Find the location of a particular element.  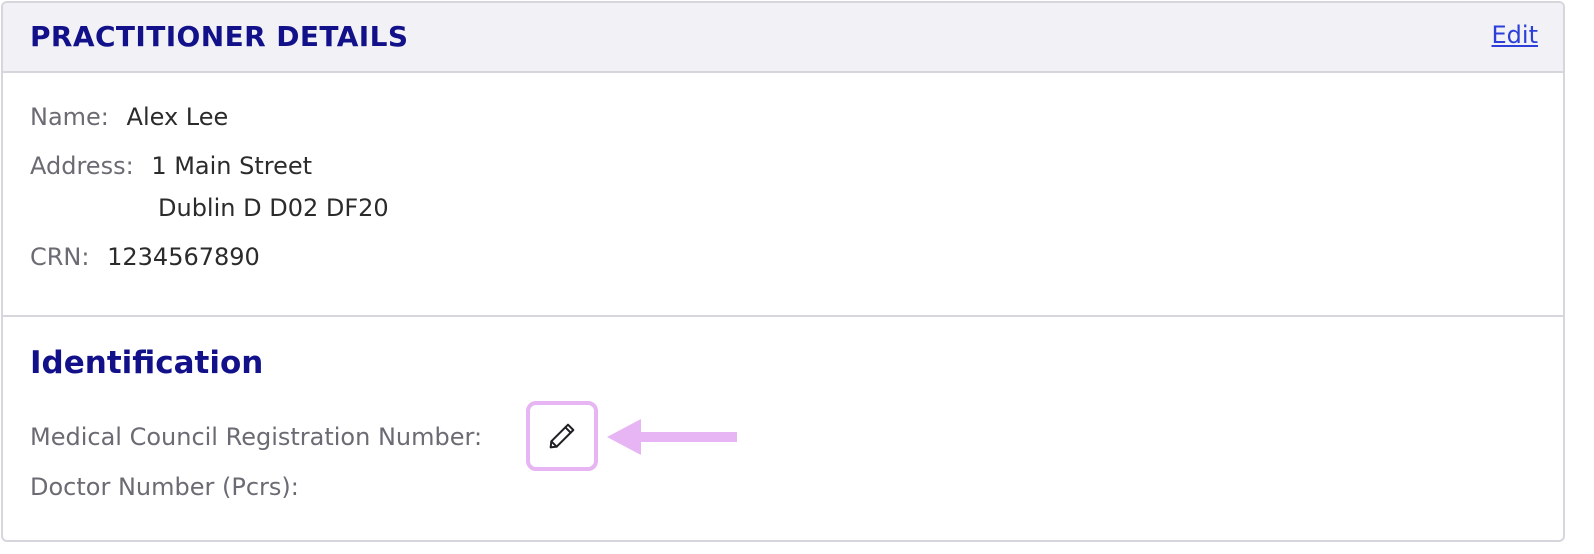

name-label: Name: is located at coordinates (69, 117).